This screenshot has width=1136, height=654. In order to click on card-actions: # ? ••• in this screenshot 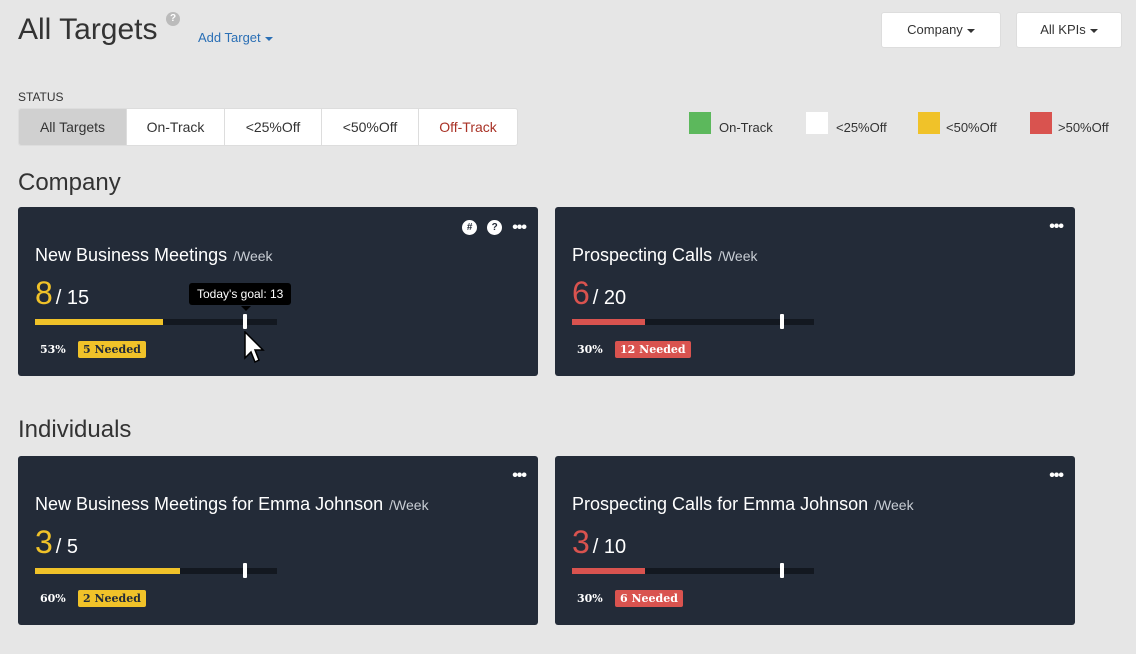, I will do `click(494, 227)`.